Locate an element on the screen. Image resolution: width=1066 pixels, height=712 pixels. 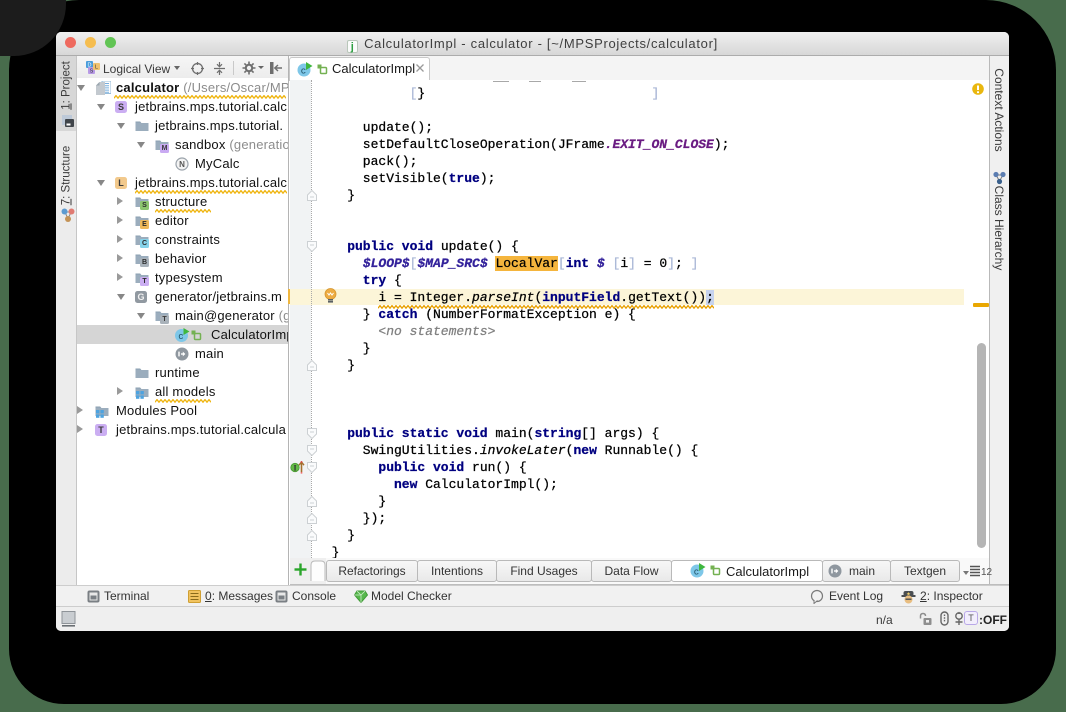
svg-text: I is located at coordinates (294, 468).